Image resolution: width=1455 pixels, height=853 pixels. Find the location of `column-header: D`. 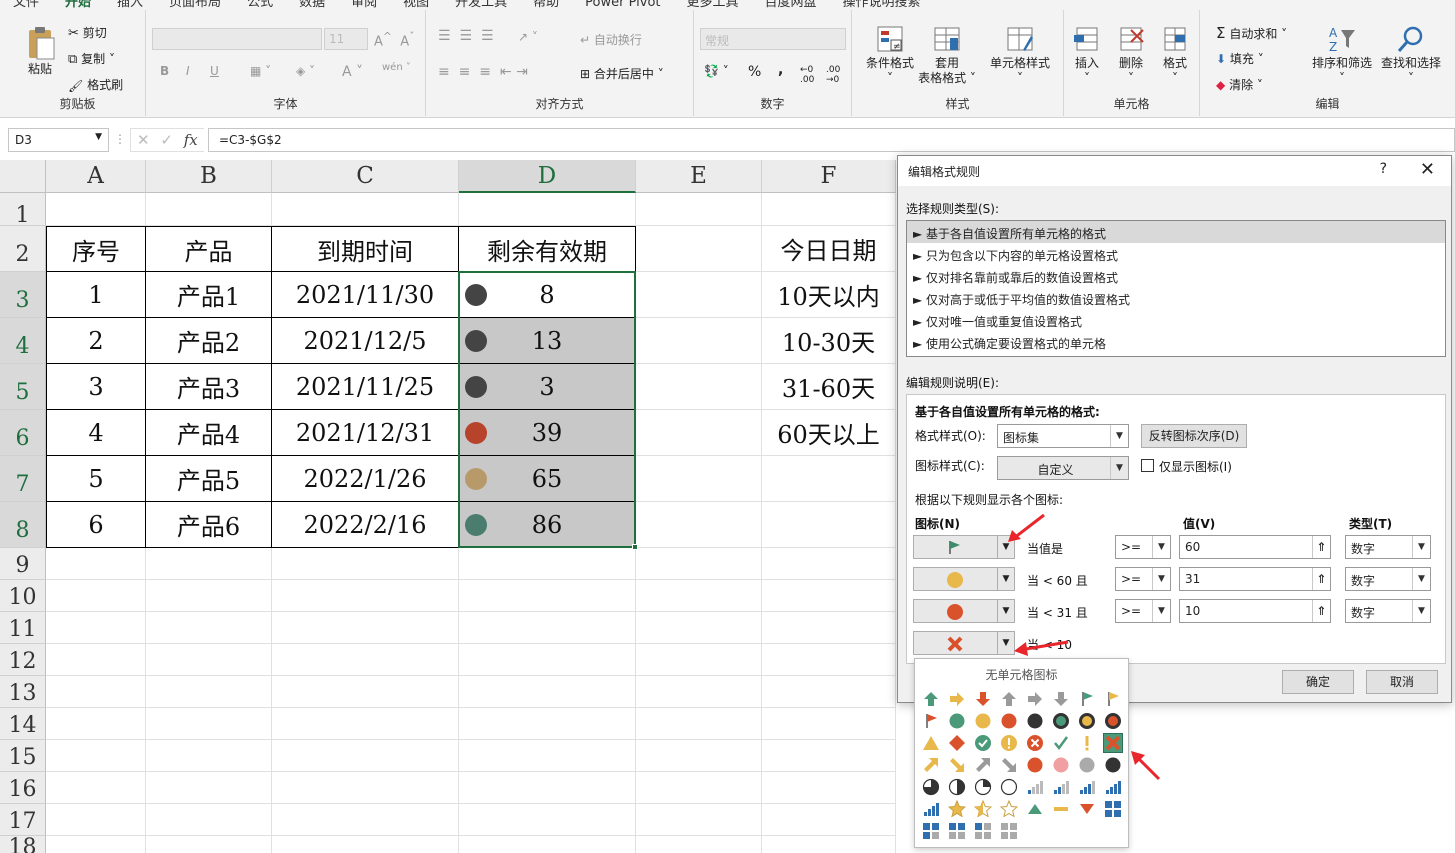

column-header: D is located at coordinates (547, 176).